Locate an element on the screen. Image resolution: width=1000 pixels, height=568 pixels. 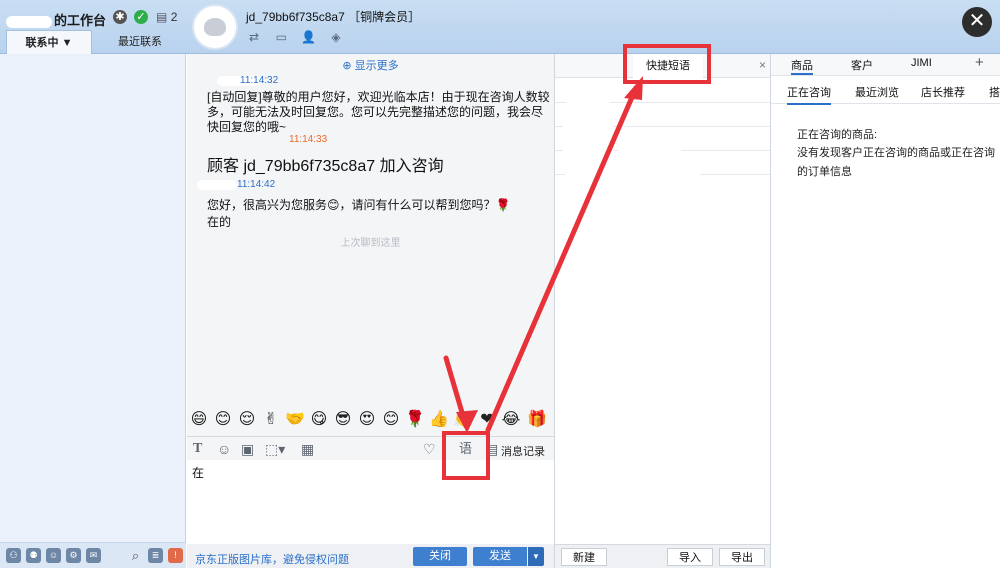
customer-join-message: 顾客 jd_79bb6f735c8a7 加入咨询 is located at coordinates (325, 166).